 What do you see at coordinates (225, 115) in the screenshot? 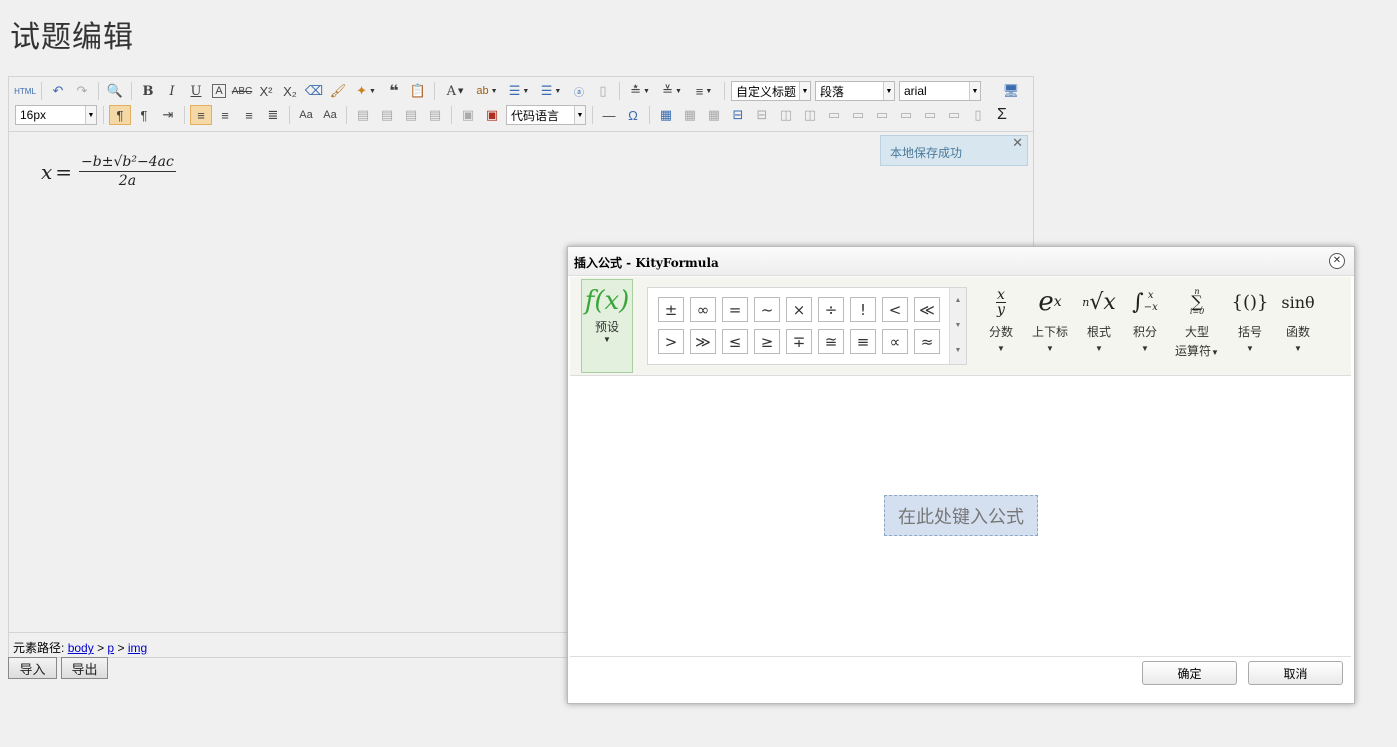
I see `align-center-icon: ≡` at bounding box center [225, 115].